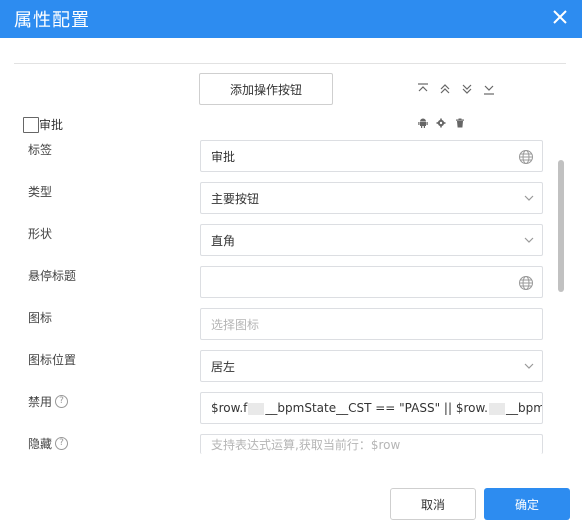  Describe the element at coordinates (291, 19) in the screenshot. I see `dialog-header: 属性配置` at that location.